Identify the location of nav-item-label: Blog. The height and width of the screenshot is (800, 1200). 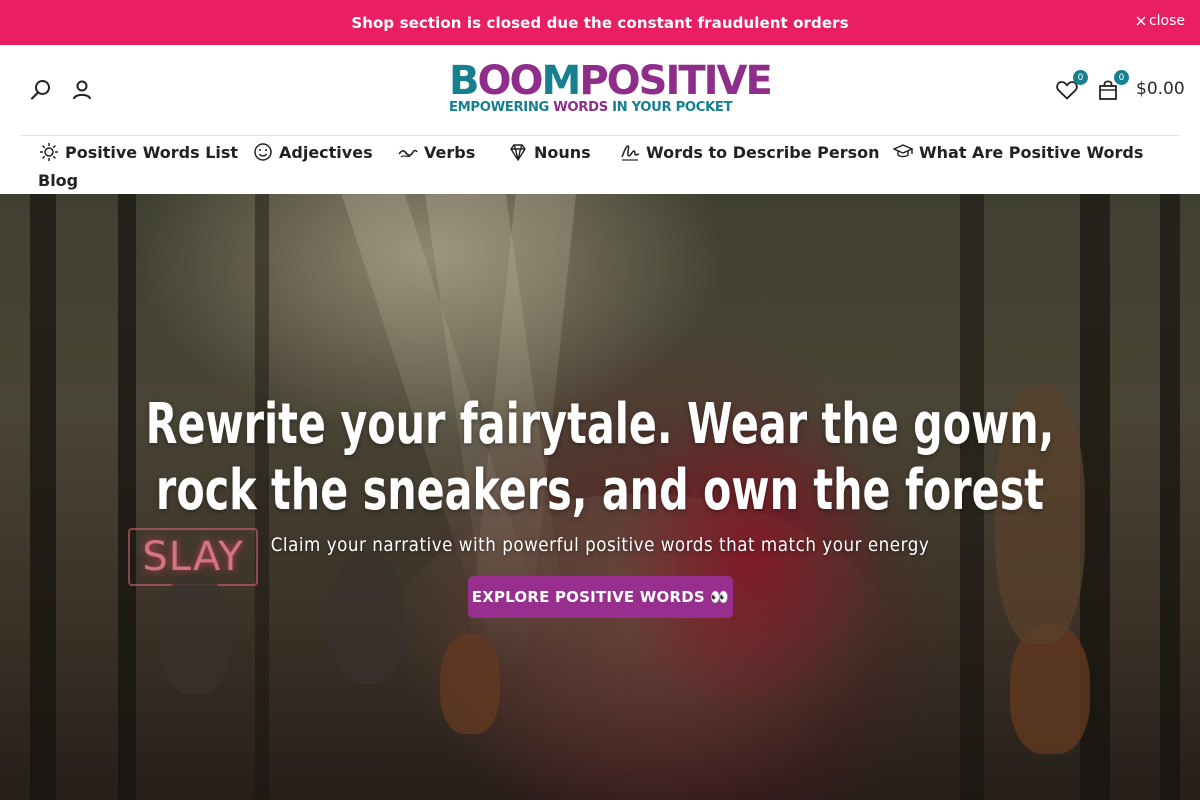
(58, 180).